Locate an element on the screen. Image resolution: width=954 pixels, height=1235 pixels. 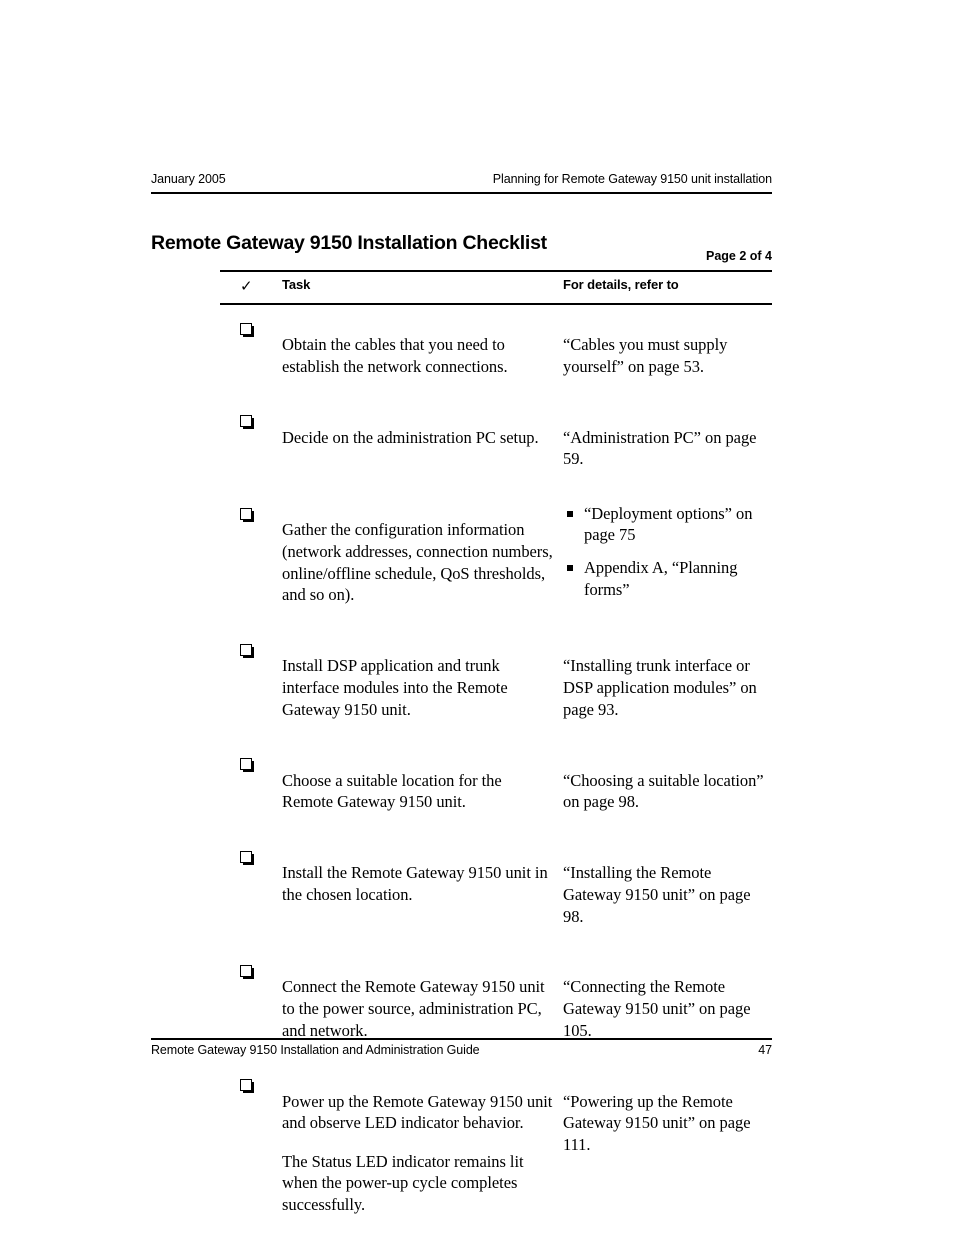
checkmark-icon: ✓ is located at coordinates (246, 286).